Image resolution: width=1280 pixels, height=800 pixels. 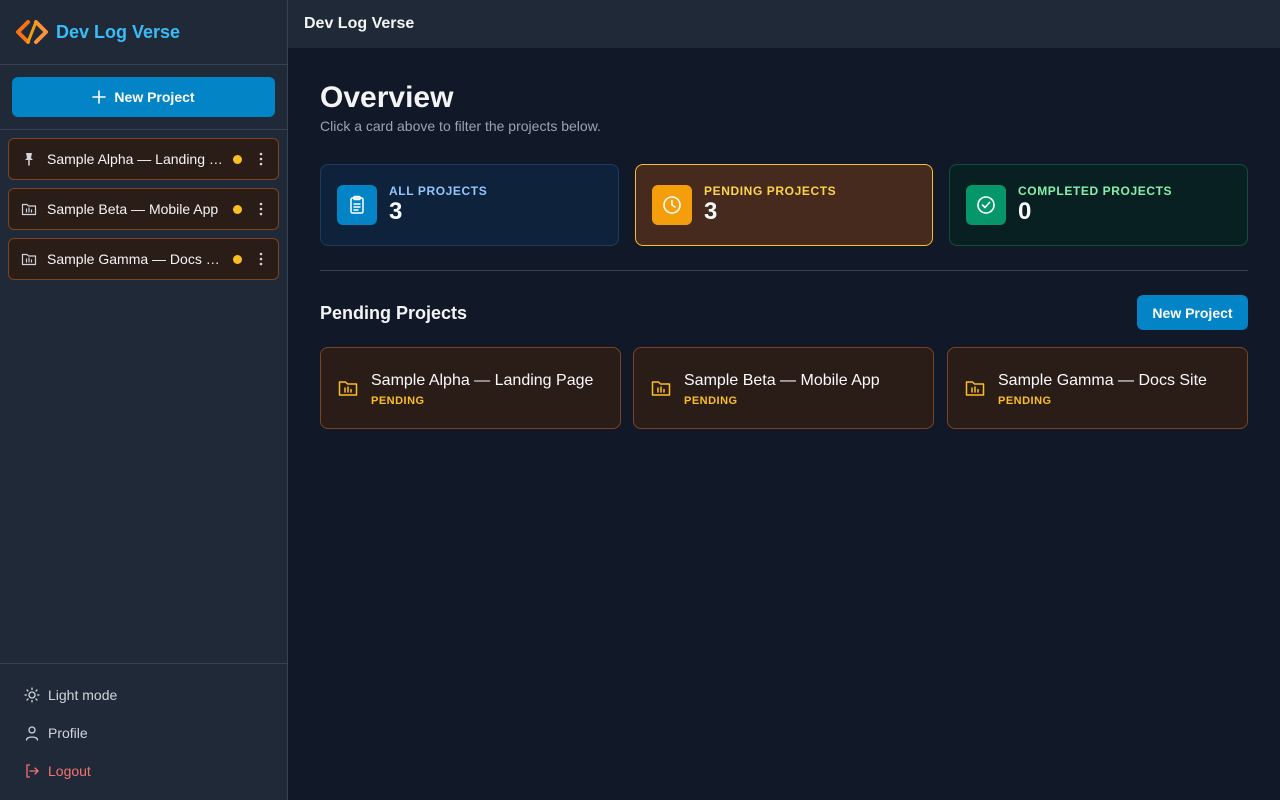 What do you see at coordinates (396, 211) in the screenshot?
I see `all-projects-count: 3` at bounding box center [396, 211].